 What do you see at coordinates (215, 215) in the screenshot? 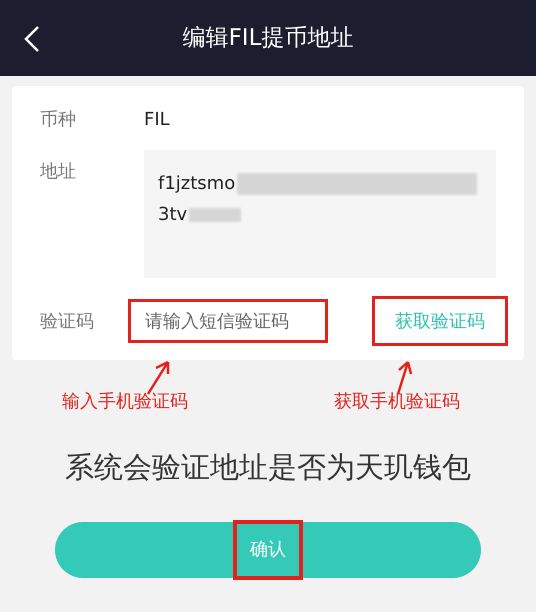
I see `redaction-mark` at bounding box center [215, 215].